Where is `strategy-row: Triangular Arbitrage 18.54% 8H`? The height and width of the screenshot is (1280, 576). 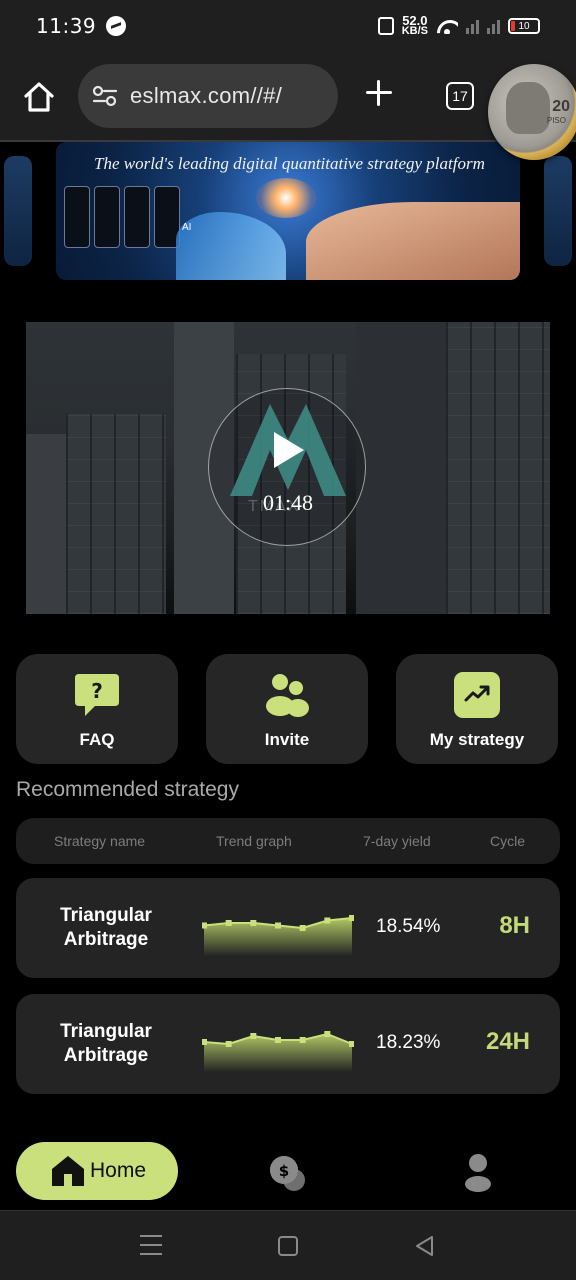 strategy-row: Triangular Arbitrage 18.54% 8H is located at coordinates (288, 928).